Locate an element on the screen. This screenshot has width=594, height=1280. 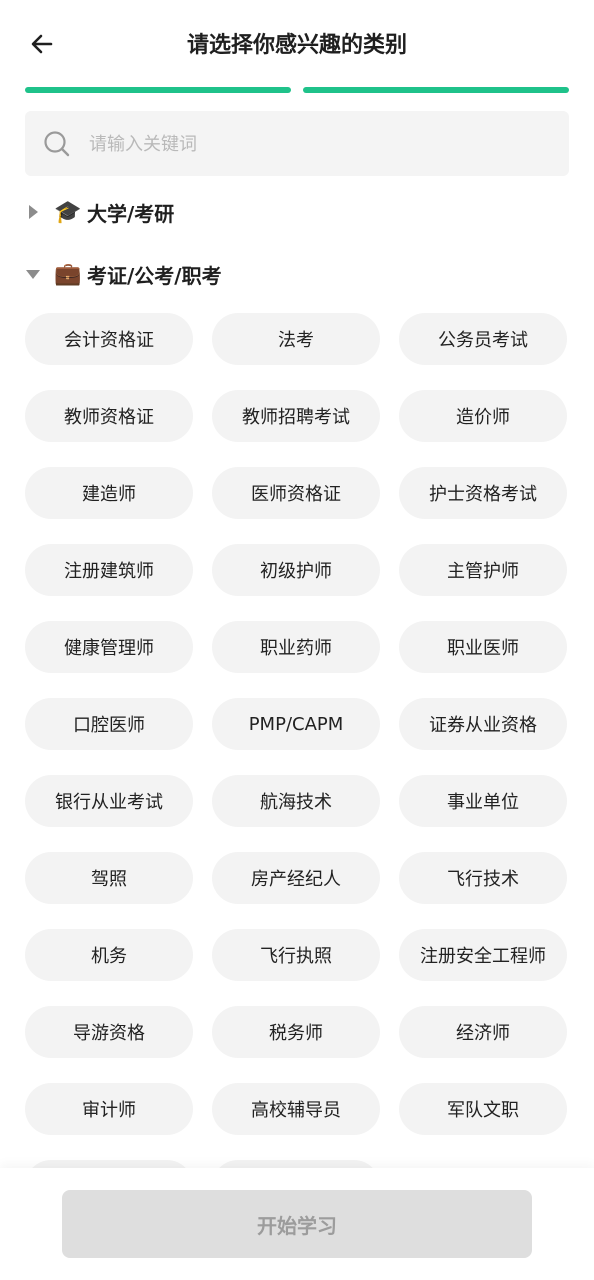
tag-chip: 飞行技术 is located at coordinates (483, 878).